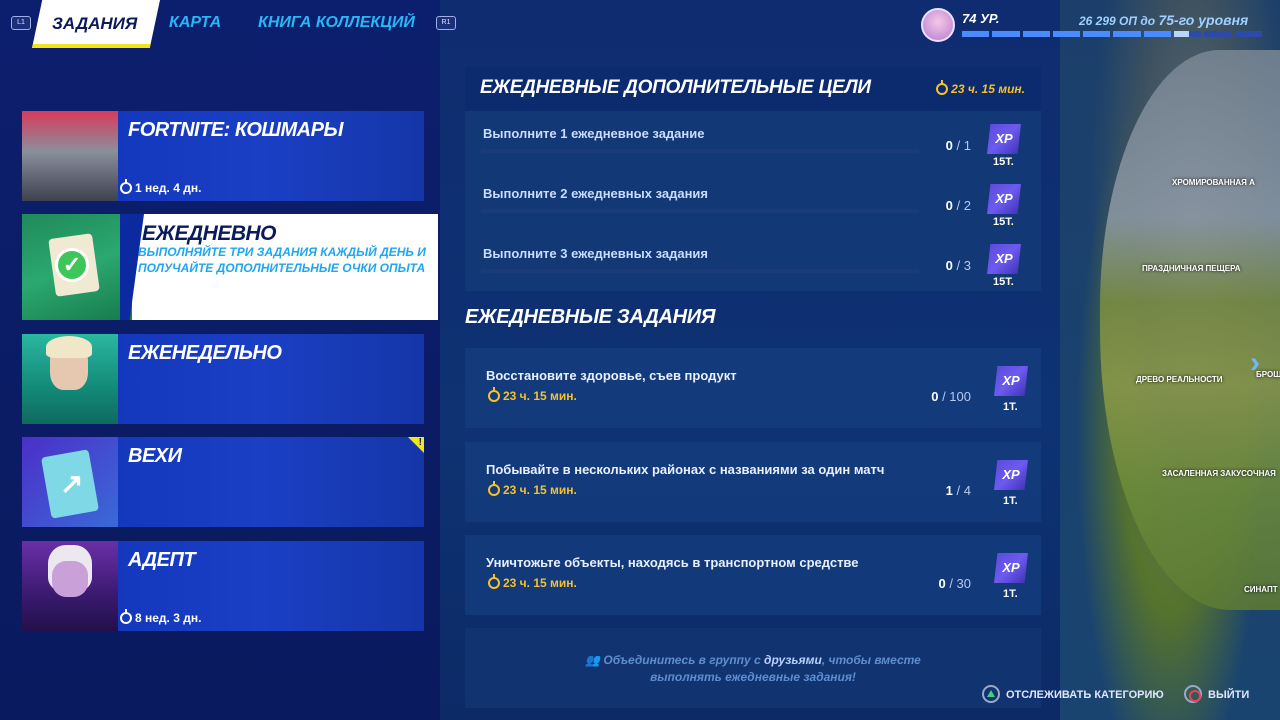 This screenshot has height=720, width=1280. I want to click on category-timer: 1 нед. 4 дн., so click(160, 187).